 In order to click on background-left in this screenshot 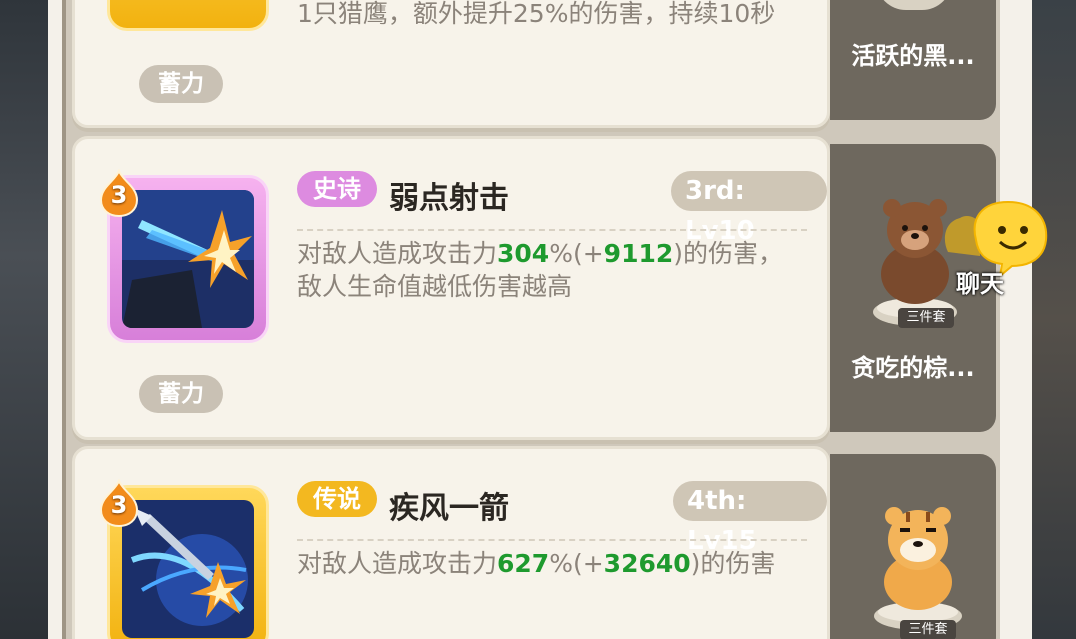, I will do `click(24, 319)`.